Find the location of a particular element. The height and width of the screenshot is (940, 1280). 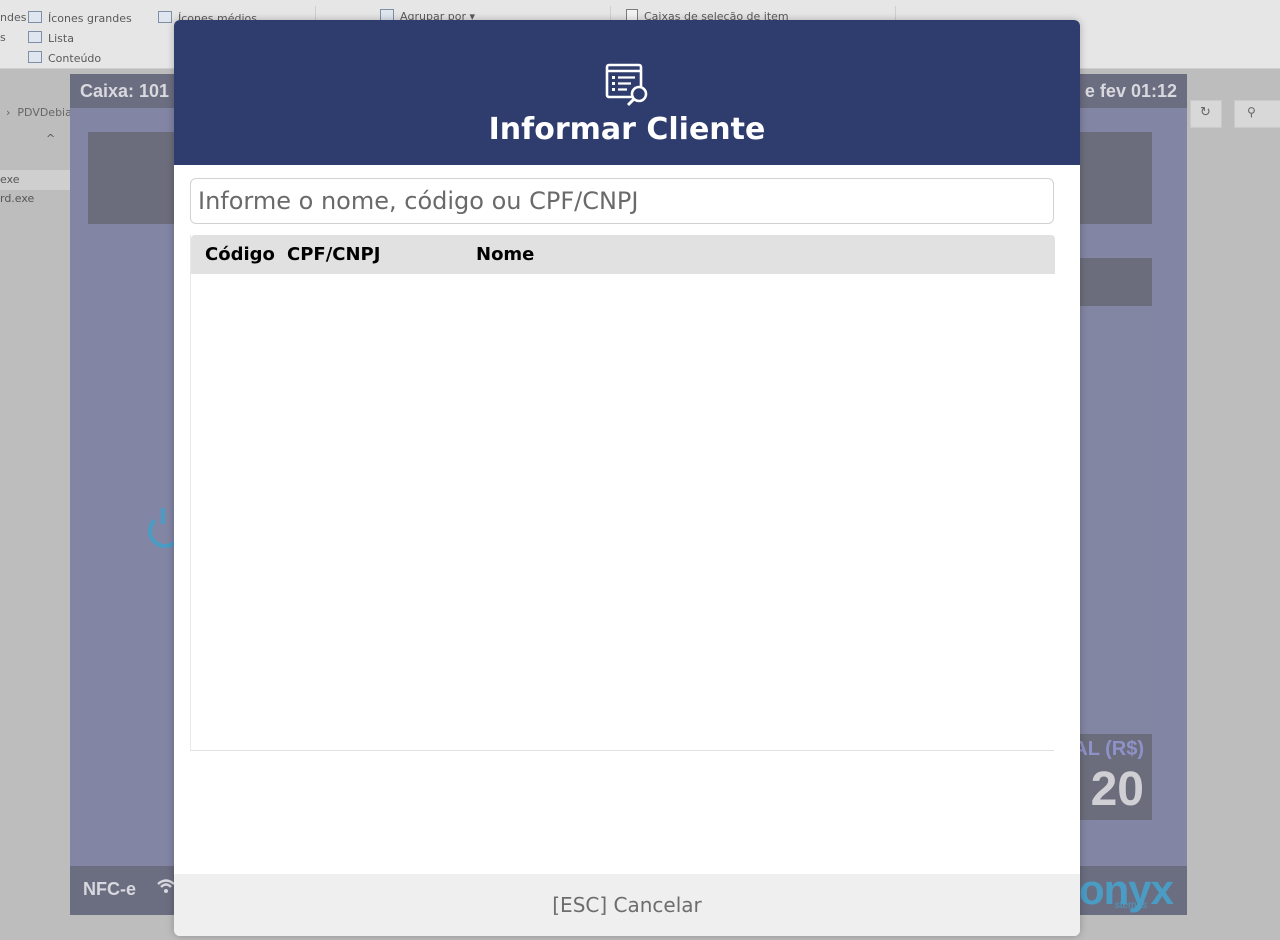

column-header-cpf-cnpj: CPF/CNPJ is located at coordinates (333, 254).